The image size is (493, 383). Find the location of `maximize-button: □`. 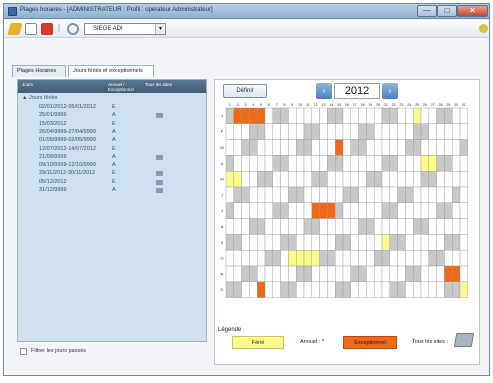

maximize-button: □ is located at coordinates (447, 11).